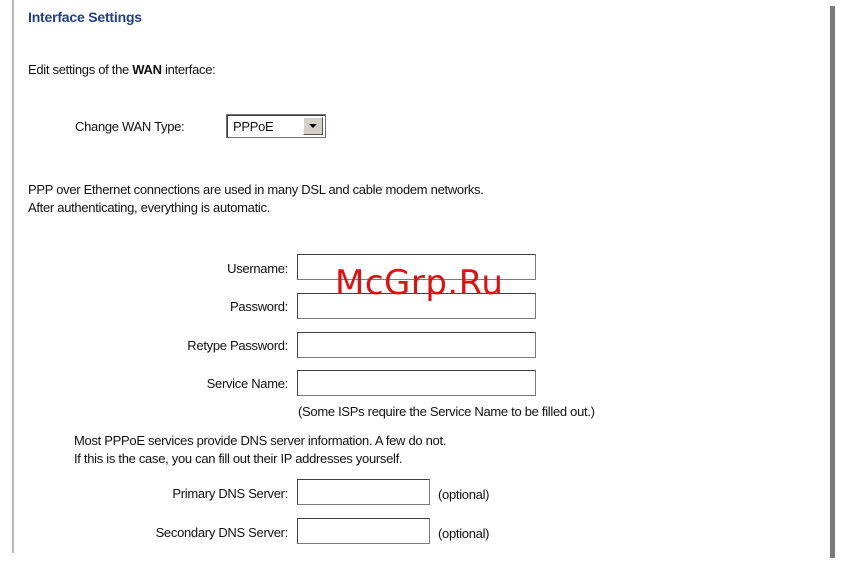  Describe the element at coordinates (237, 345) in the screenshot. I see `retype-password-label: Retype Password:` at that location.